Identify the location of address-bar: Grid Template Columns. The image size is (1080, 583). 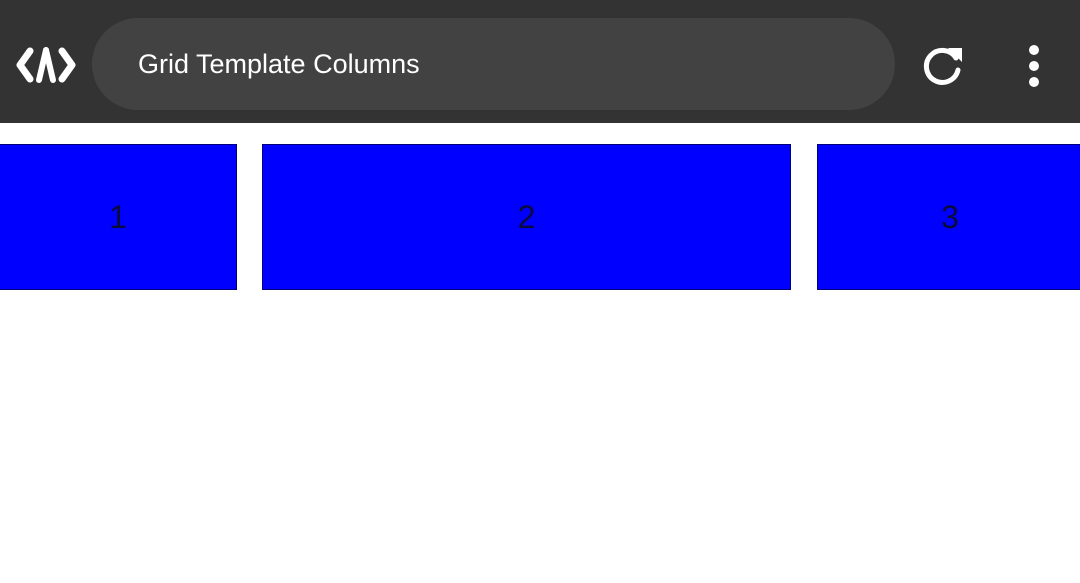
(493, 64).